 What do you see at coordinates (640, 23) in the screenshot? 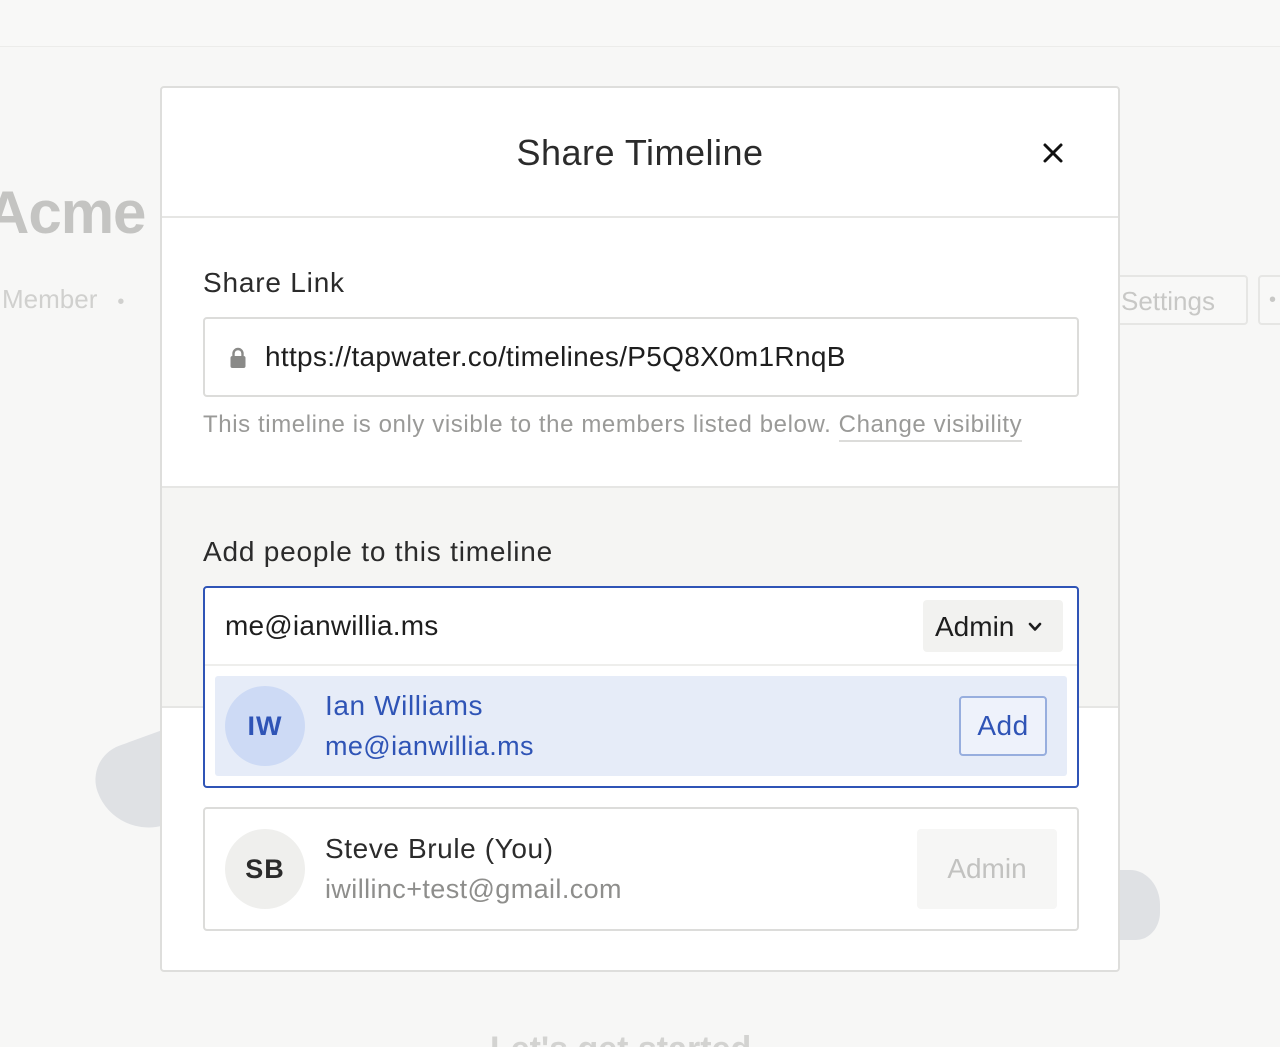
I see `background-topbar` at bounding box center [640, 23].